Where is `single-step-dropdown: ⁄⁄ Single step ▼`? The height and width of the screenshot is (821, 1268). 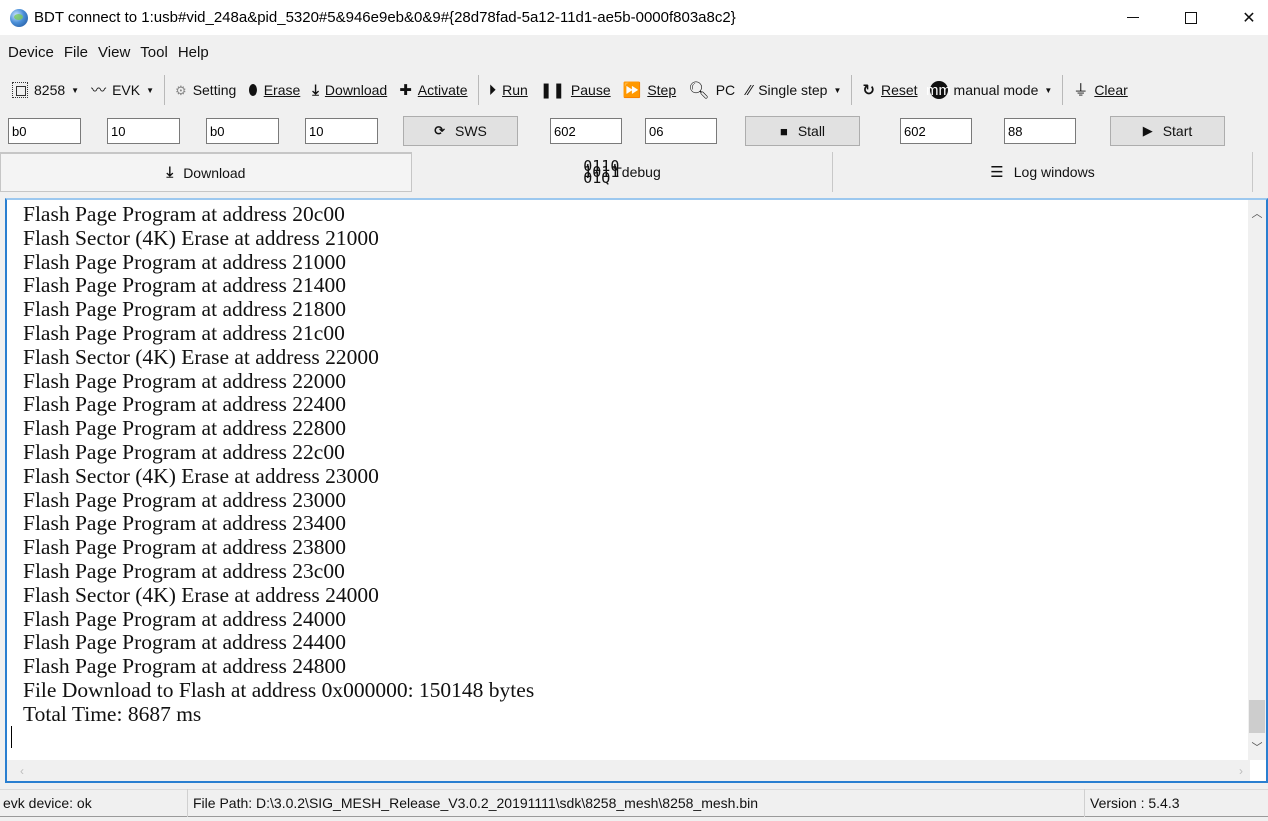
single-step-dropdown: ⁄⁄ Single step ▼ is located at coordinates (794, 90).